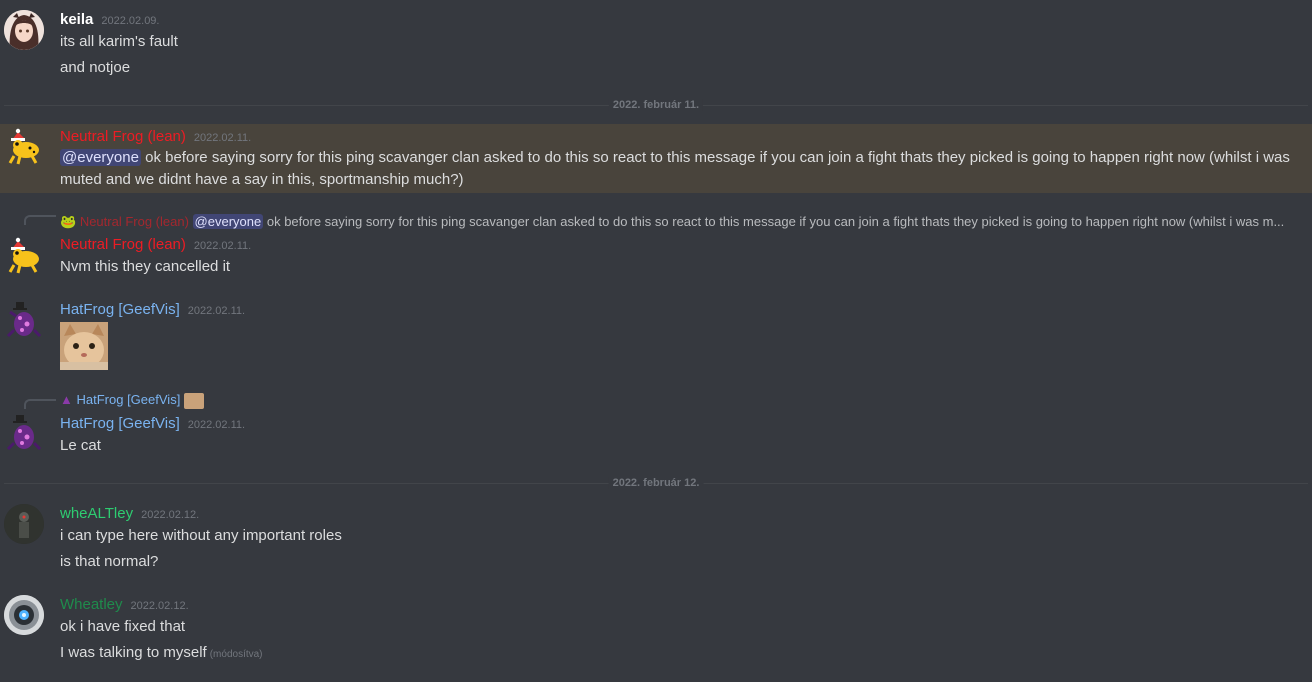 The image size is (1312, 682). Describe the element at coordinates (80, 445) in the screenshot. I see `message-text: Le cat` at that location.